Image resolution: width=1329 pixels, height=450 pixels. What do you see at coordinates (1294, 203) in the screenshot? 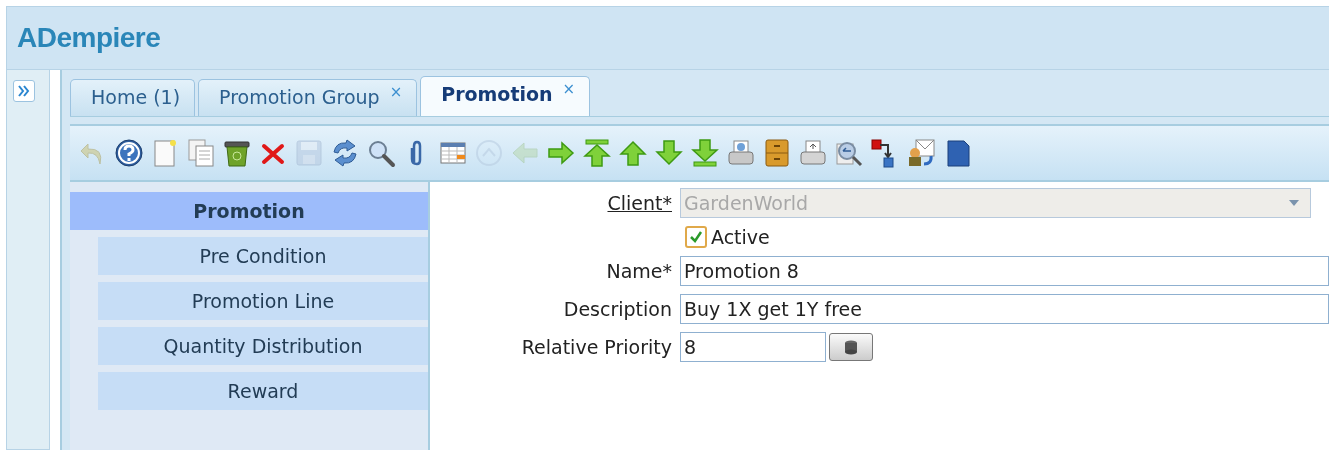
I see `dropdown-caret-icon` at bounding box center [1294, 203].